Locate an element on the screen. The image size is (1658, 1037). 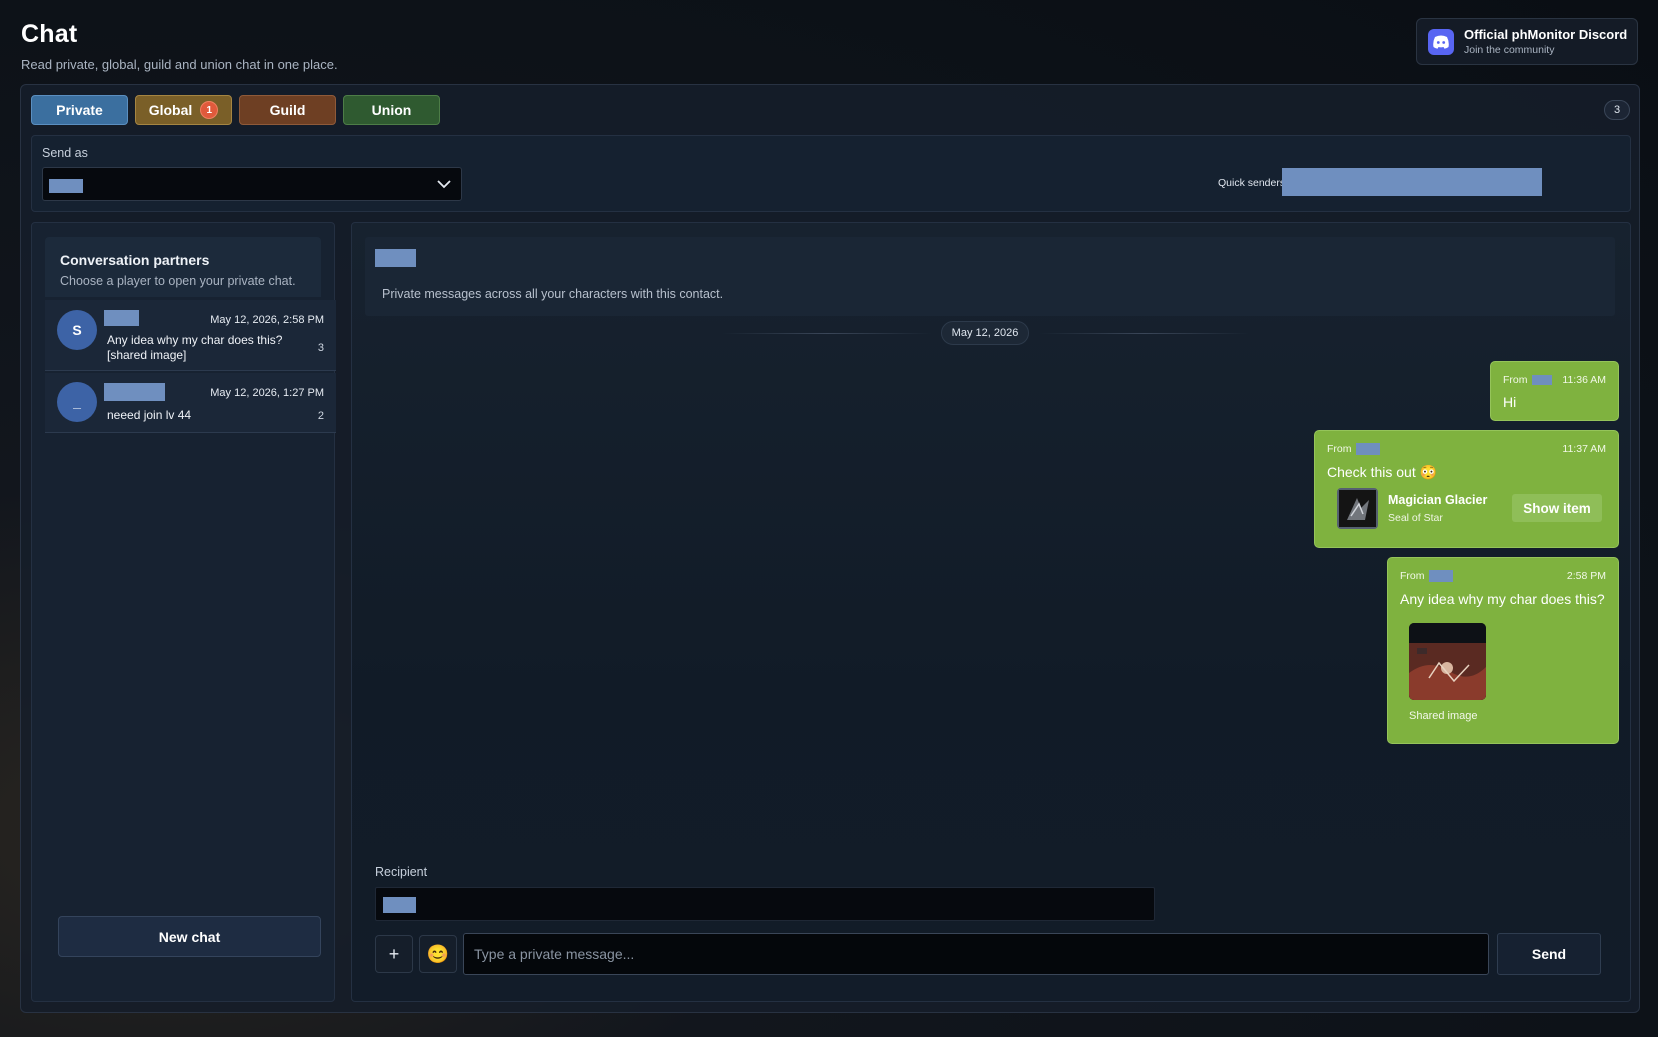
recipient-field is located at coordinates (765, 904).